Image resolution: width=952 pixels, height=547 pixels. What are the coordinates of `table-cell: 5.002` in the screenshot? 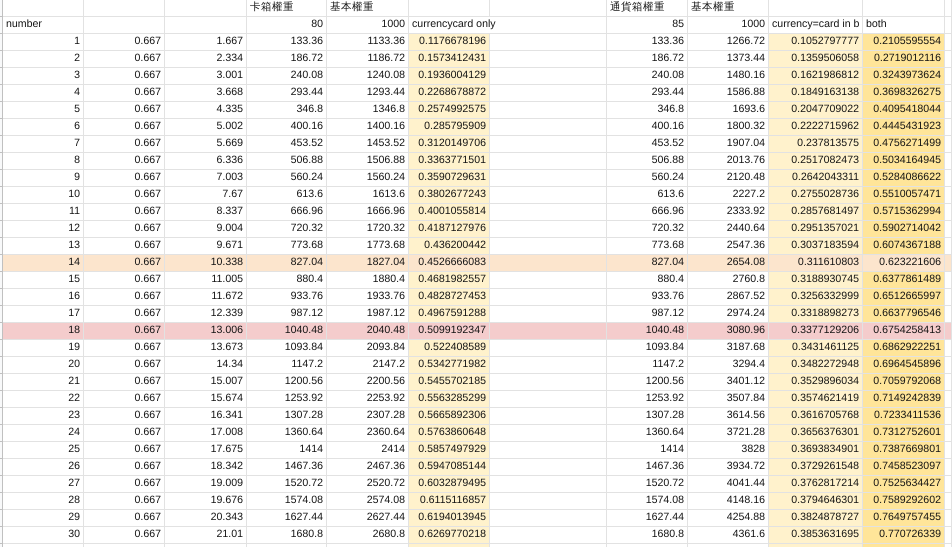 It's located at (206, 127).